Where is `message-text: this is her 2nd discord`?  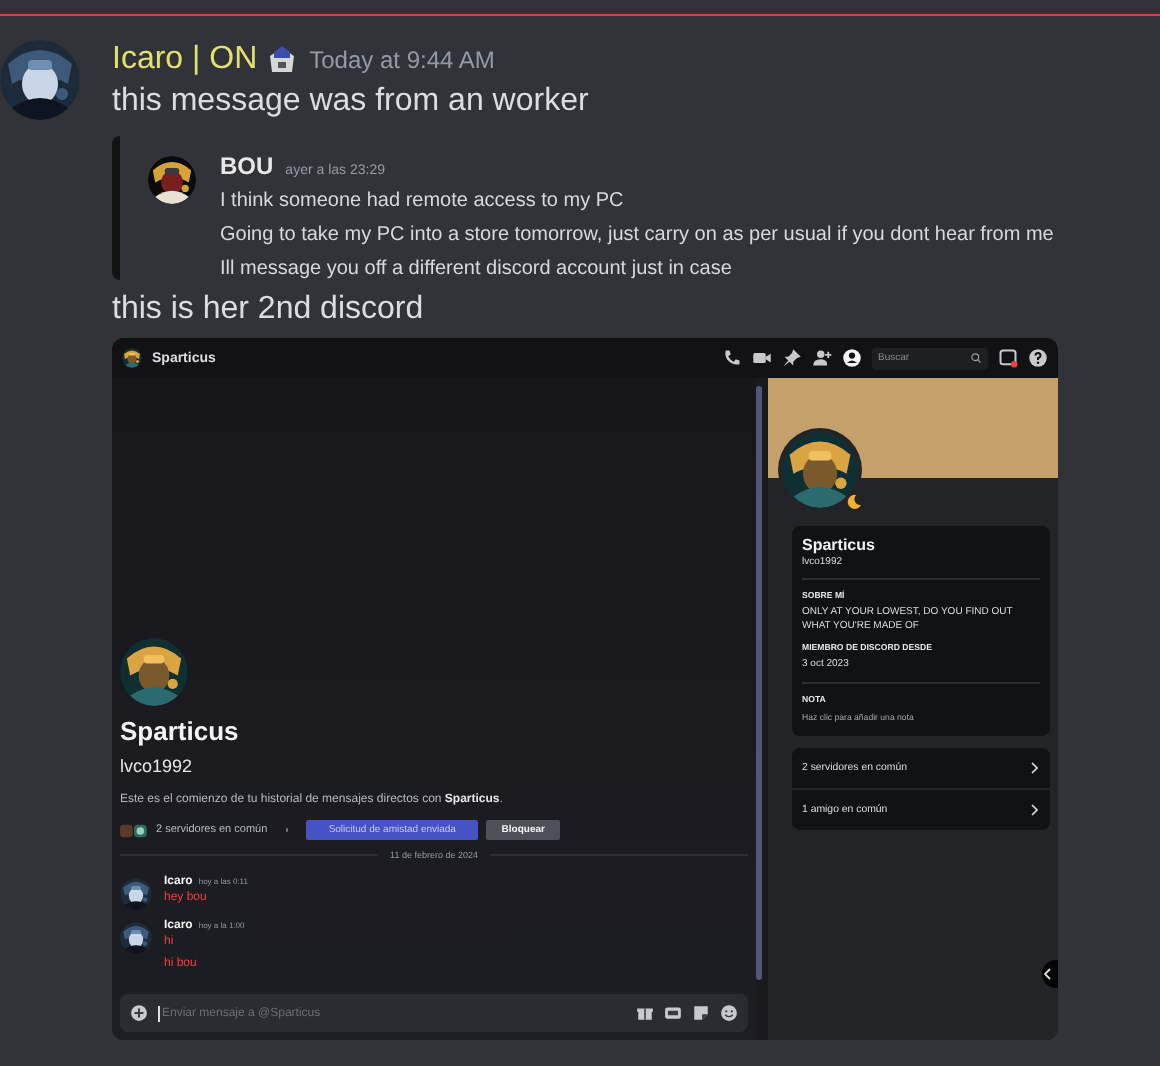
message-text: this is her 2nd discord is located at coordinates (269, 310).